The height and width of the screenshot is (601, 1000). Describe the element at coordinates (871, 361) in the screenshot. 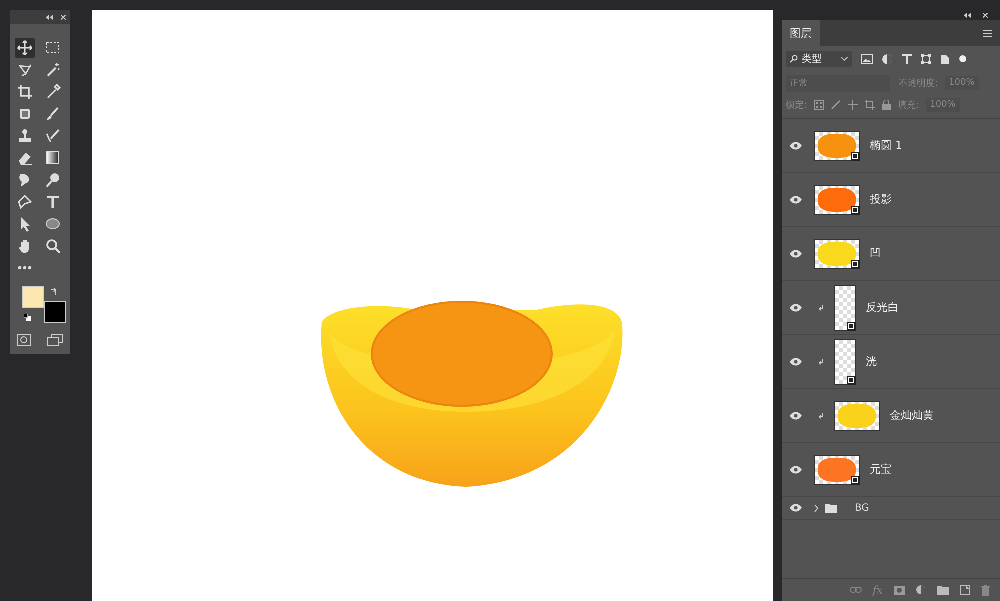

I see `layer-name: 洸` at that location.